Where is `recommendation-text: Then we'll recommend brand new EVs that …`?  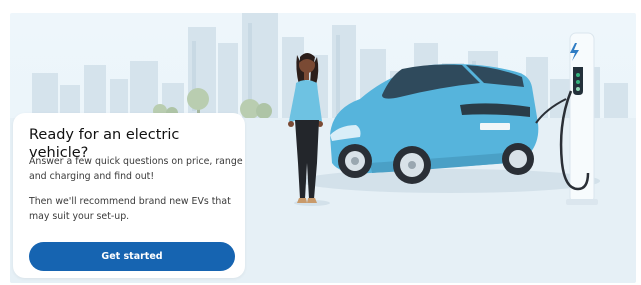 recommendation-text: Then we'll recommend brand new EVs that … is located at coordinates (130, 209).